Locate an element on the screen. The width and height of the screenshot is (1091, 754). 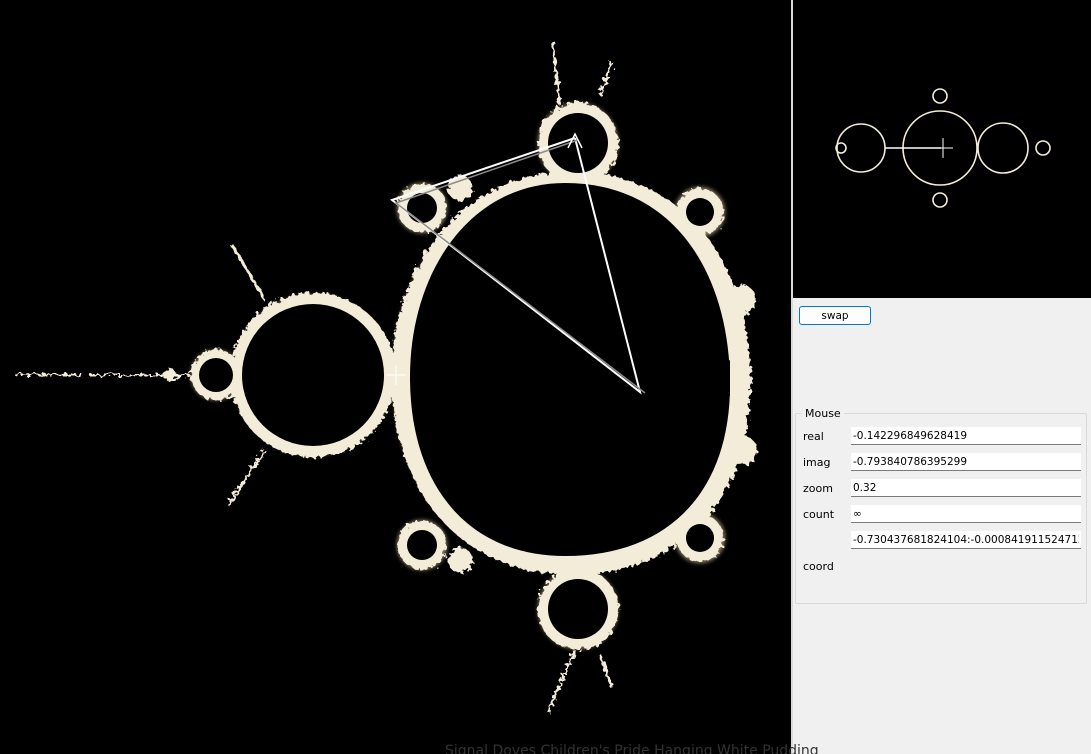
mandelbrot-preview is located at coordinates (942, 149).